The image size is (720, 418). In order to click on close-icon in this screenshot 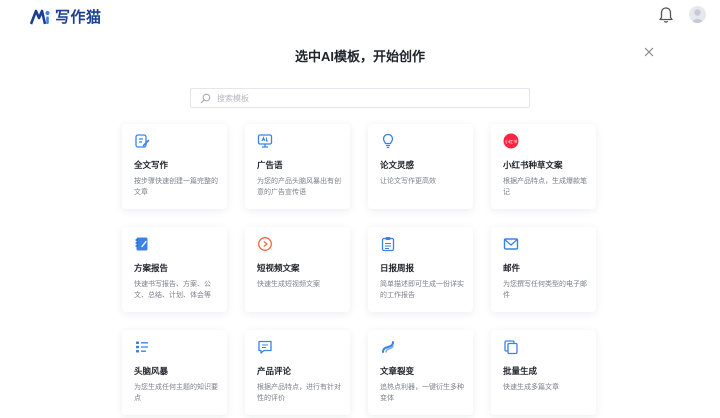, I will do `click(649, 52)`.